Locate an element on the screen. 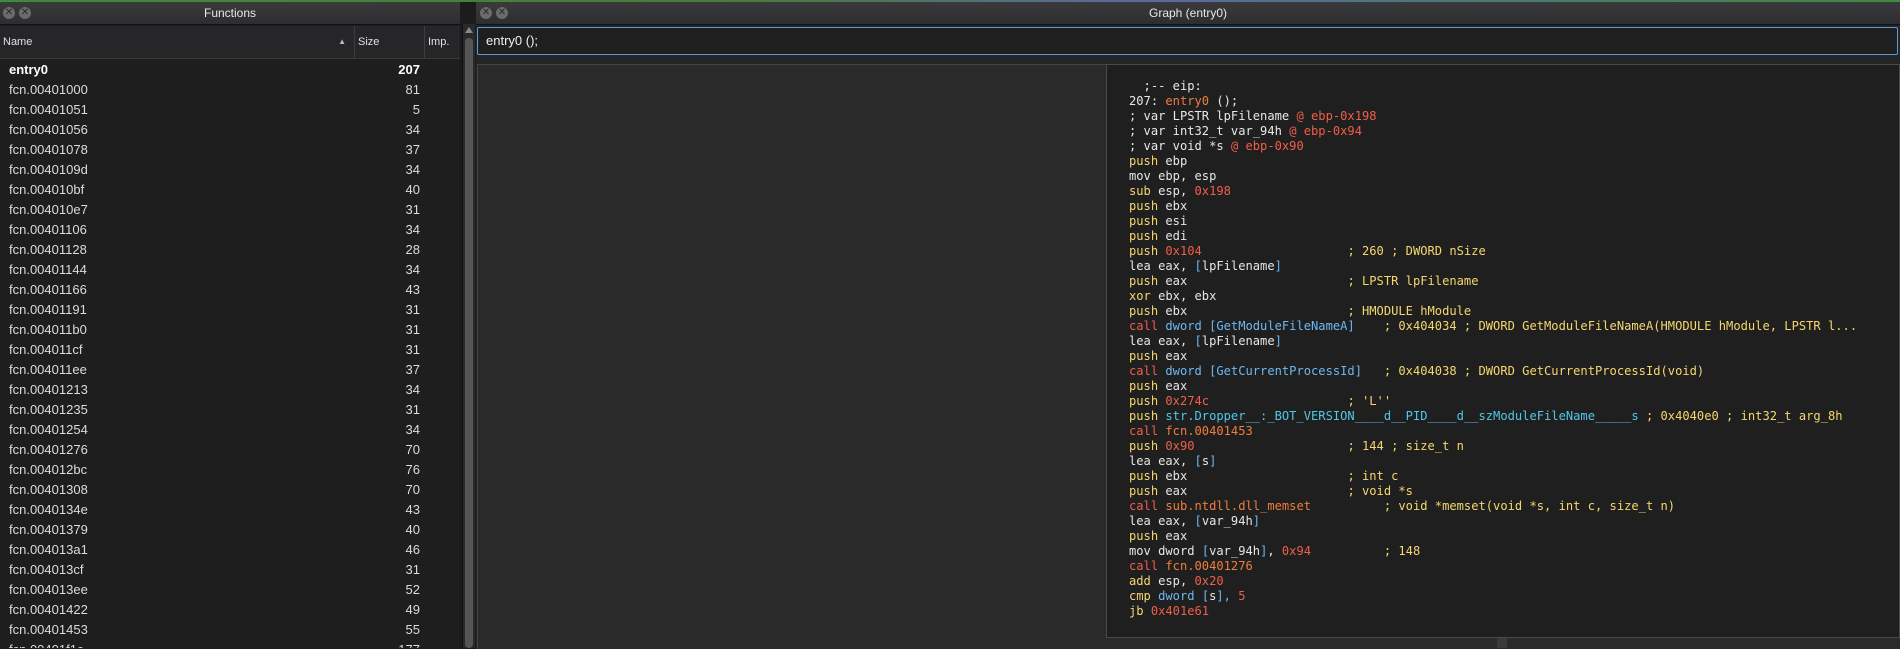  function-size: 31 is located at coordinates (412, 309).